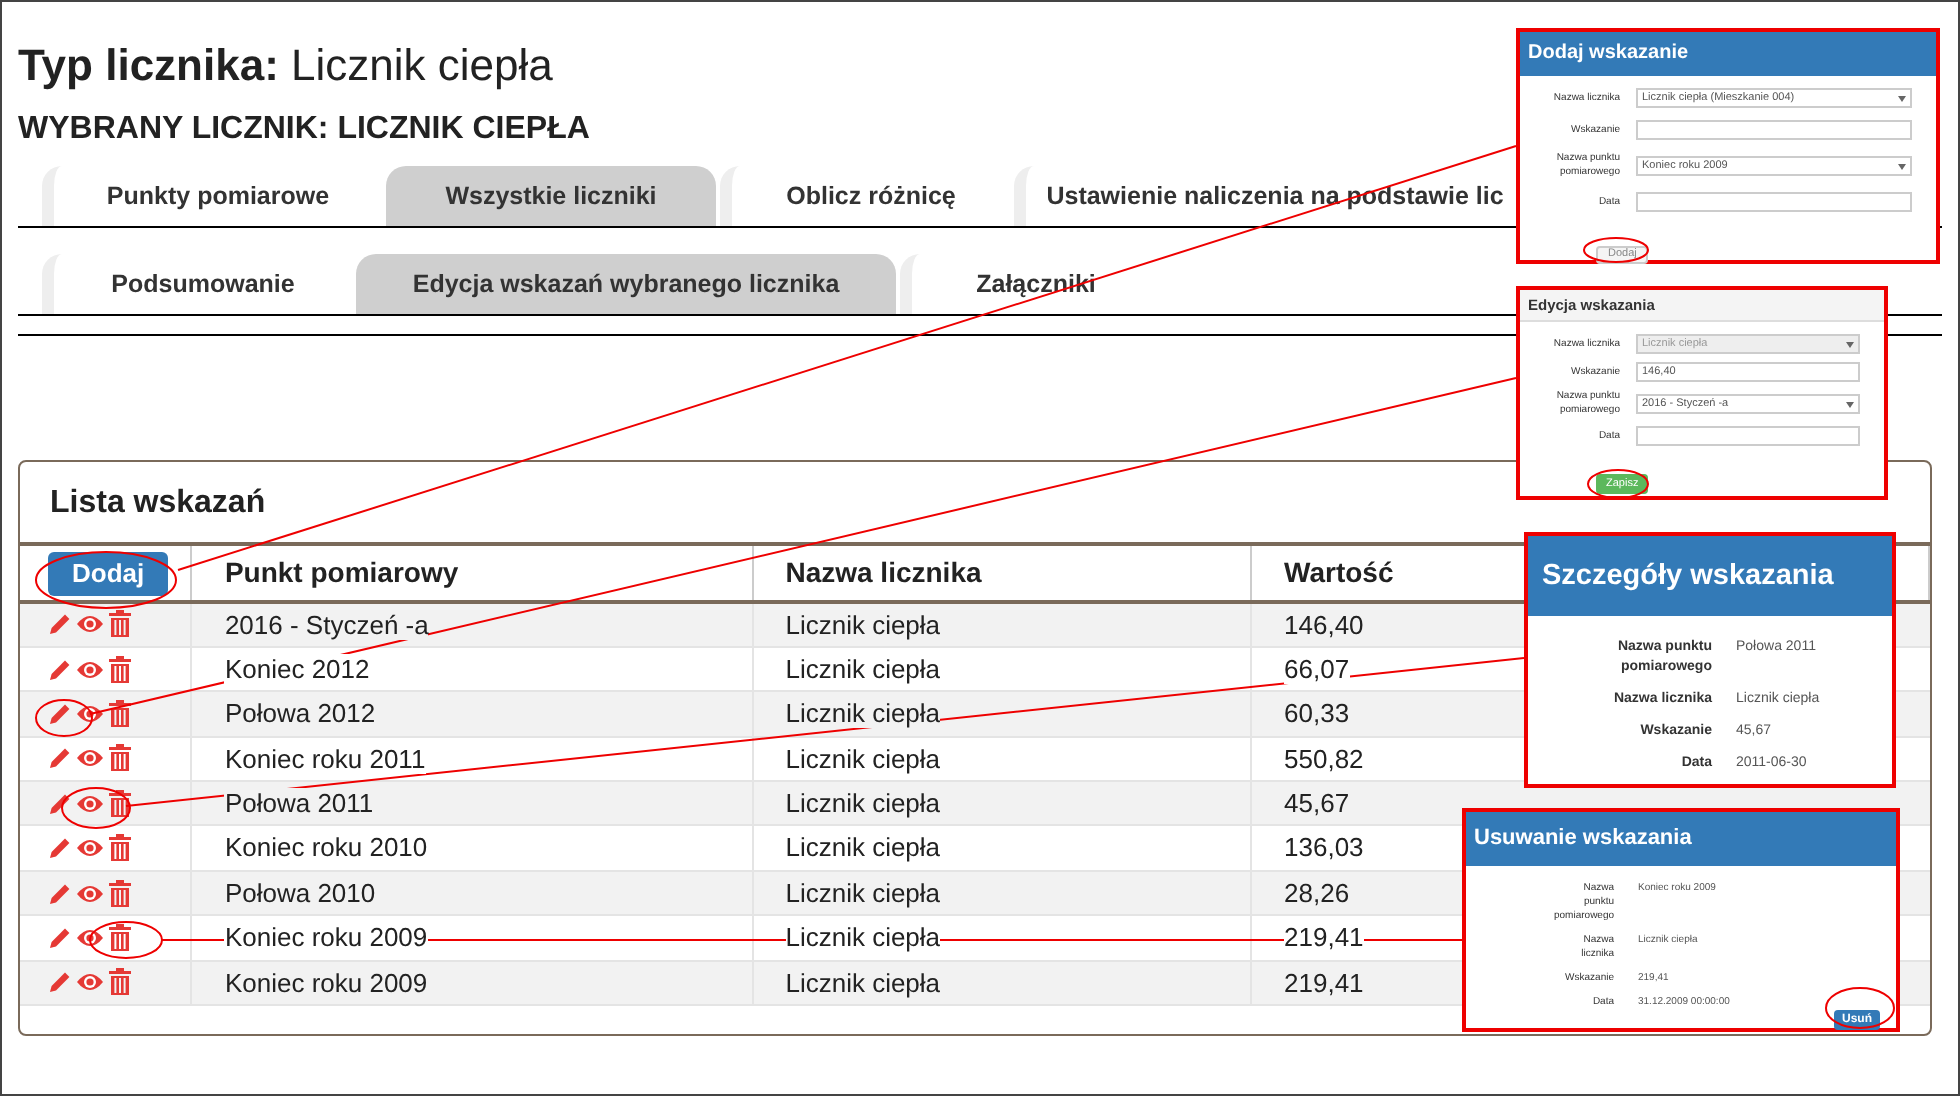  I want to click on column-header: Wartość, so click(1339, 572).